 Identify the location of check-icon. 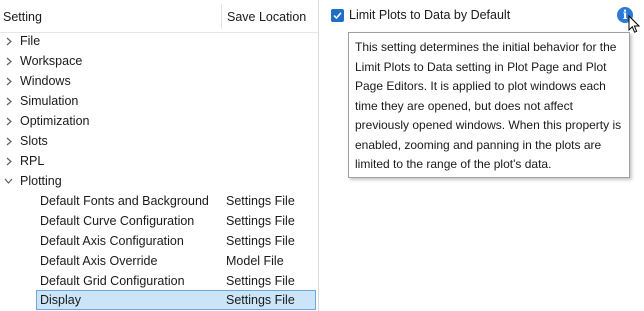
(337, 16).